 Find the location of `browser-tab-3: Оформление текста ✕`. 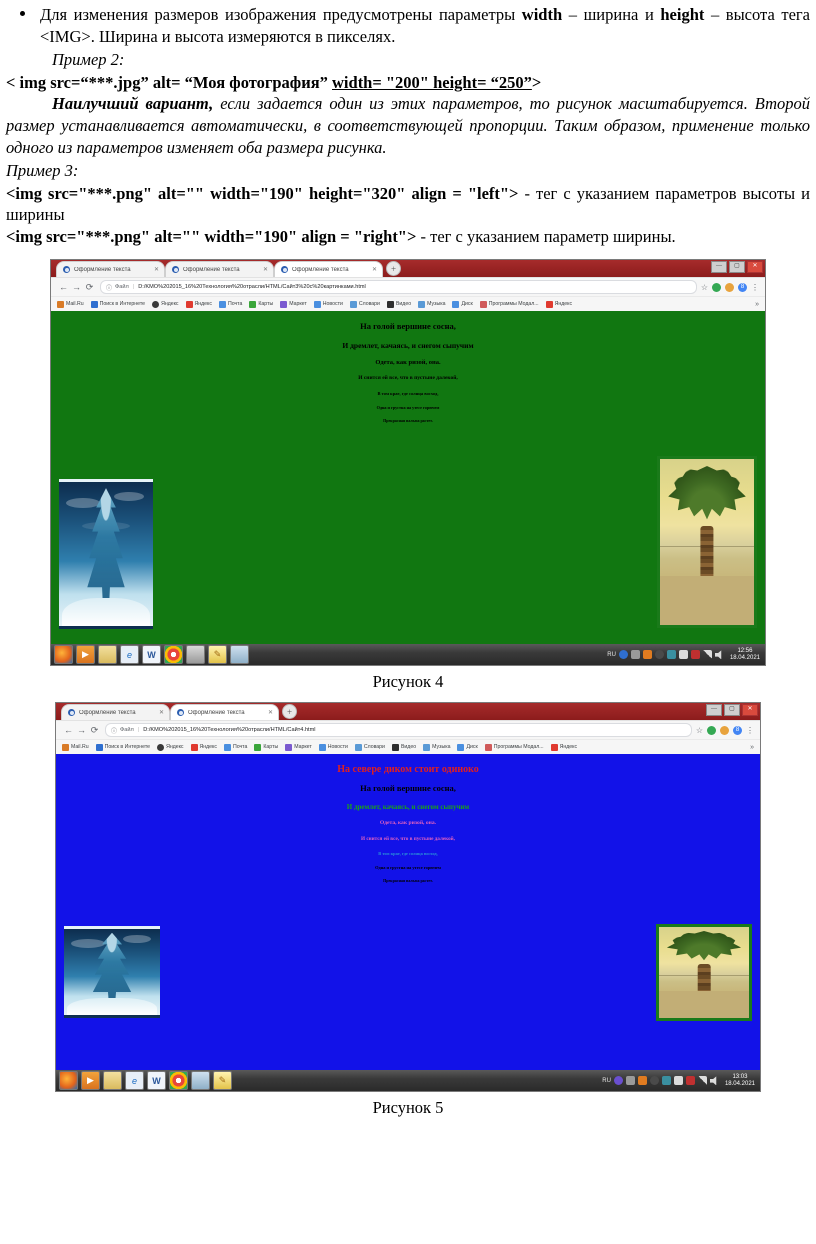

browser-tab-3: Оформление текста ✕ is located at coordinates (328, 270).